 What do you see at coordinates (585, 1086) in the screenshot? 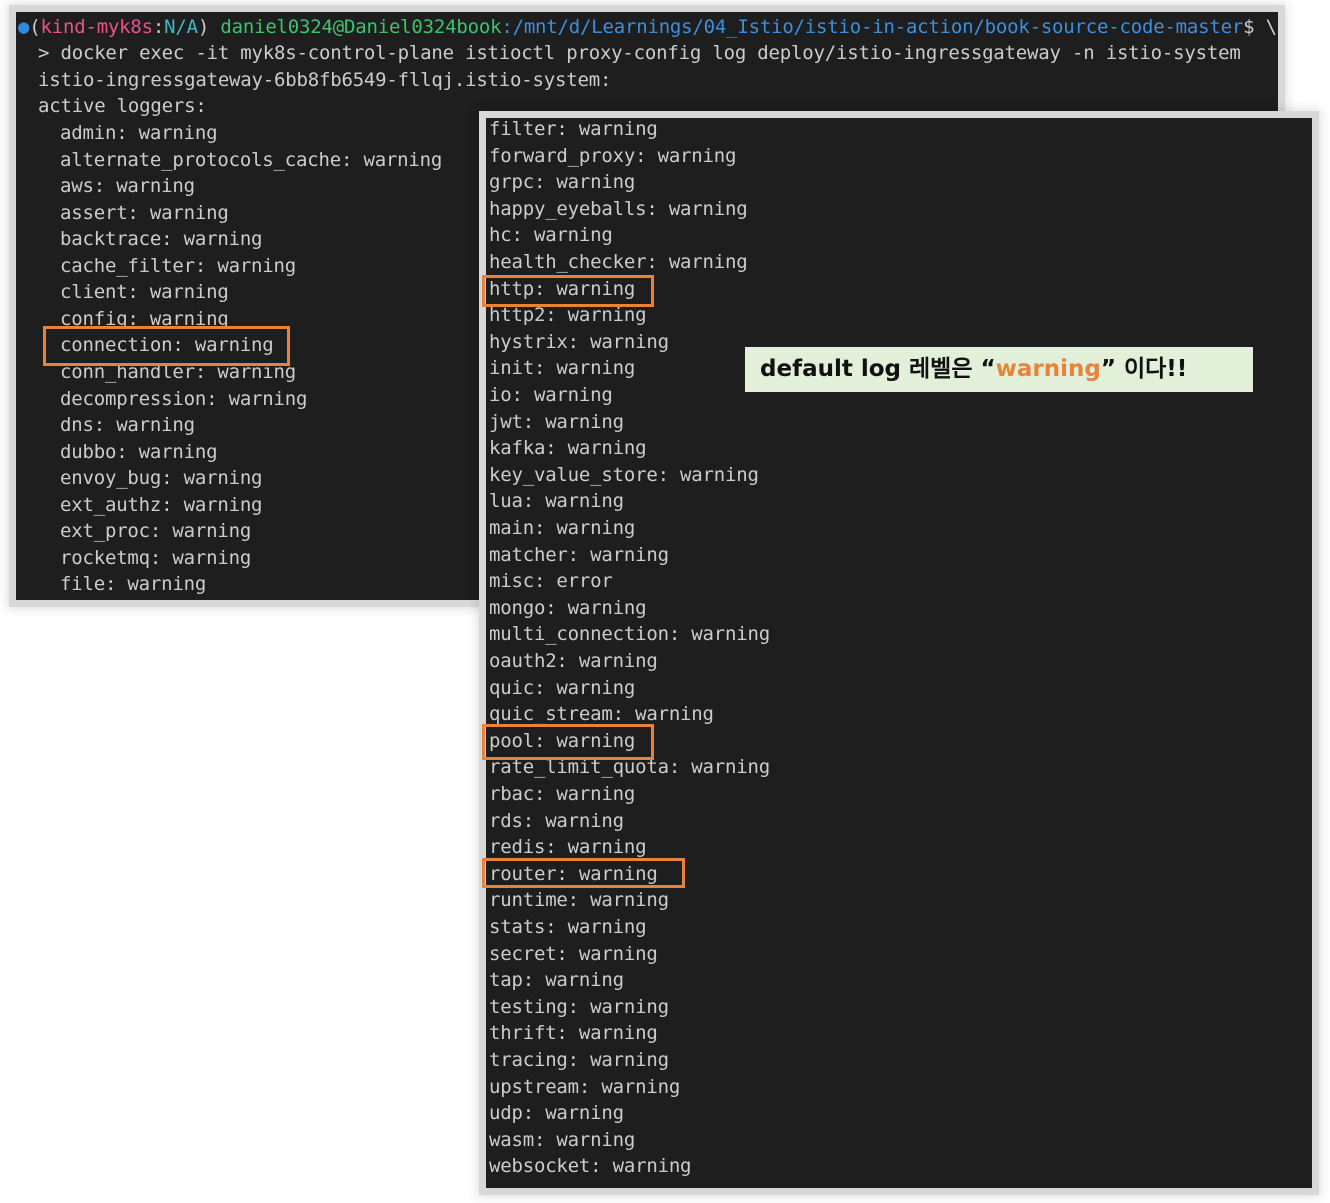
I see `logger-entry: upstream: warning` at bounding box center [585, 1086].